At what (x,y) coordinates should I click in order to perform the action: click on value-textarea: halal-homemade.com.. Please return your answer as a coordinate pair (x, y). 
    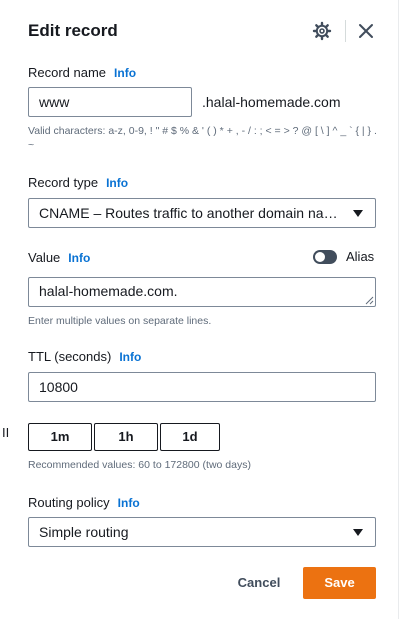
    Looking at the image, I should click on (202, 292).